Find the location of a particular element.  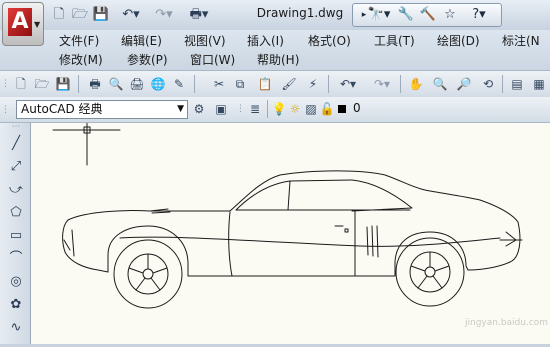

my-workspace-icon: ▣ is located at coordinates (221, 109).